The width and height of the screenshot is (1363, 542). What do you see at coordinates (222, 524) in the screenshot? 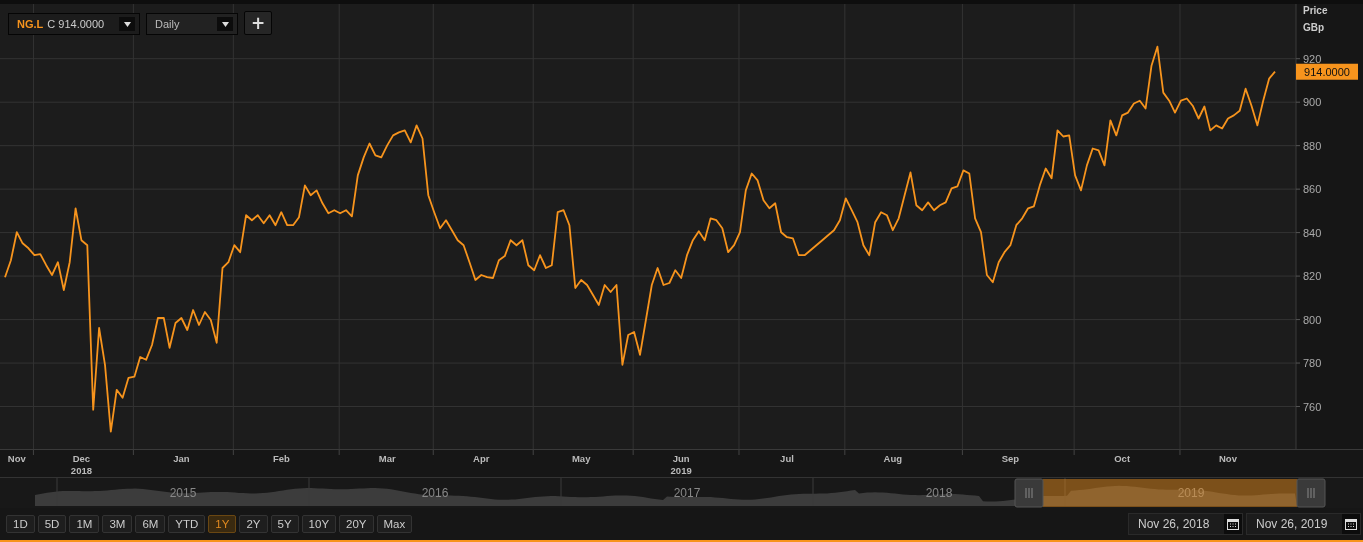
I see `range-button: 1Y` at bounding box center [222, 524].